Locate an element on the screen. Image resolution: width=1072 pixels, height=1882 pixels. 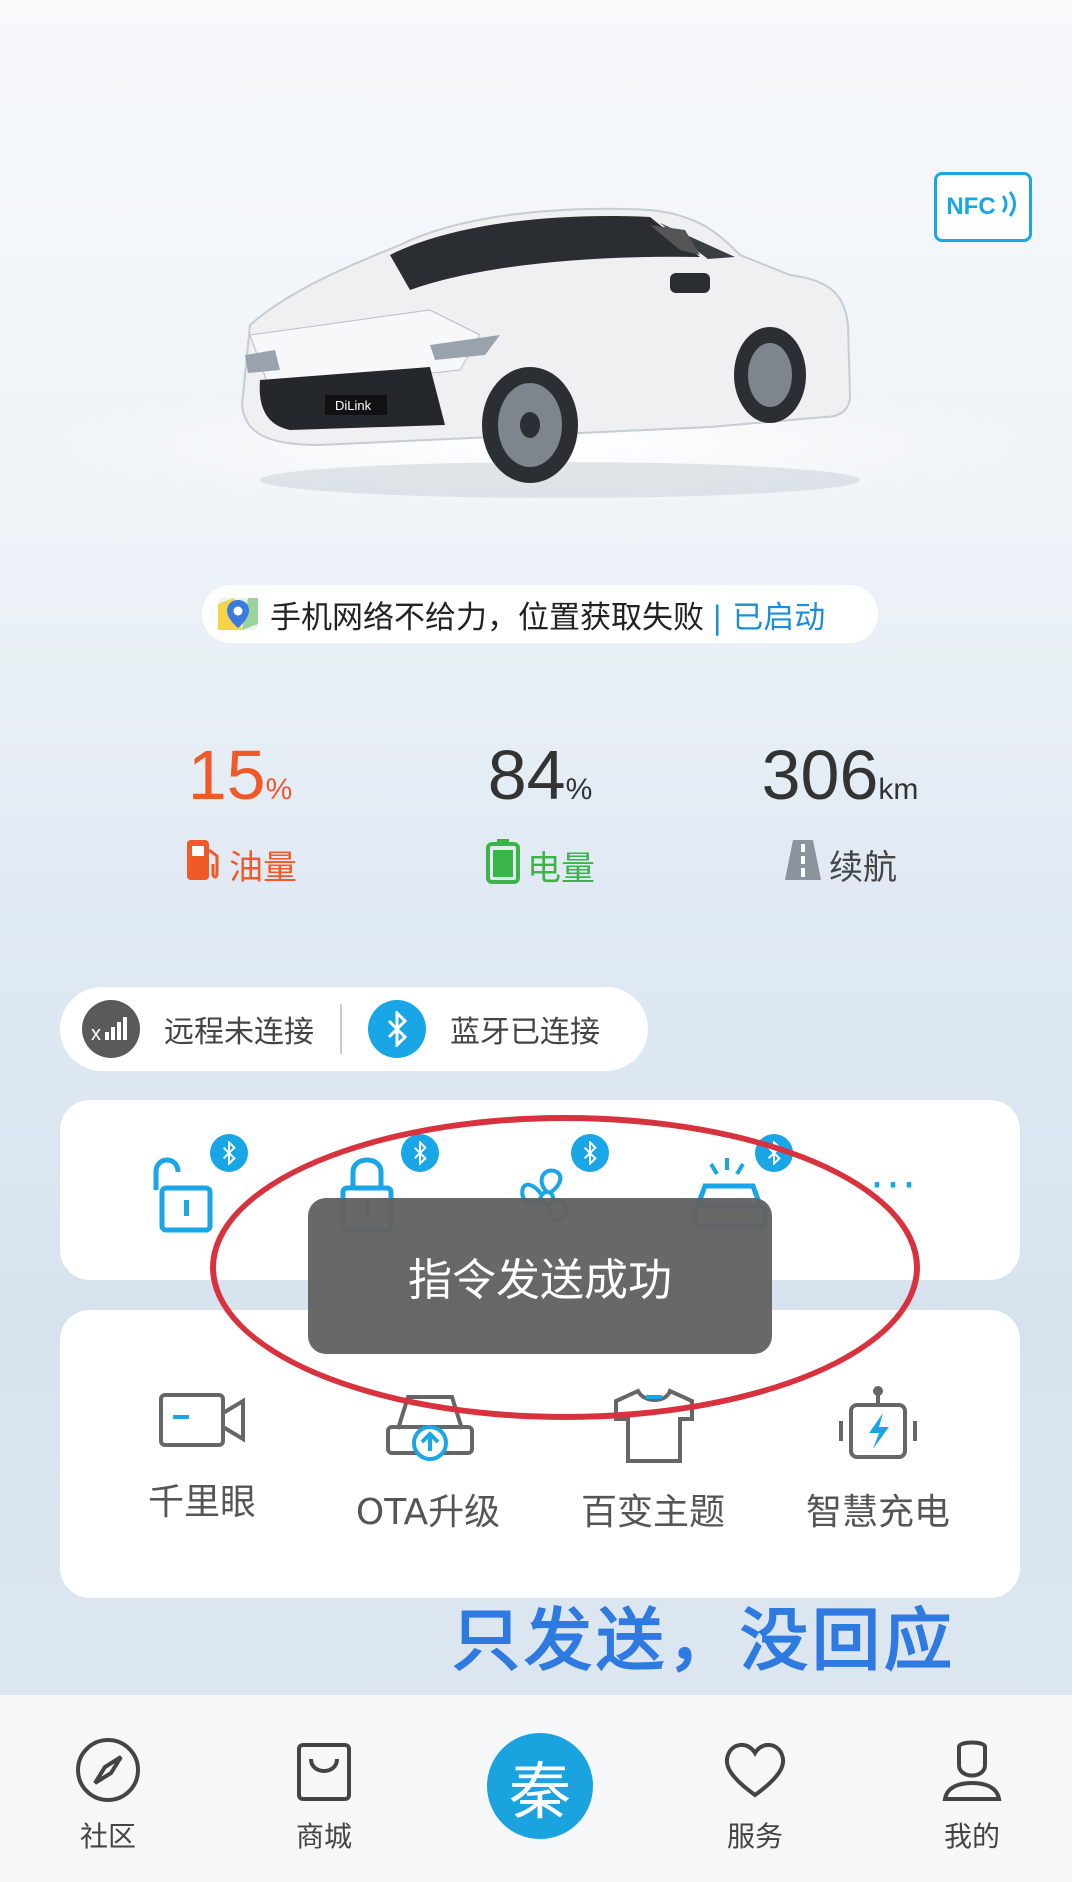
connection-status-pill: x 远程未连接 蓝牙已连接 is located at coordinates (354, 1029).